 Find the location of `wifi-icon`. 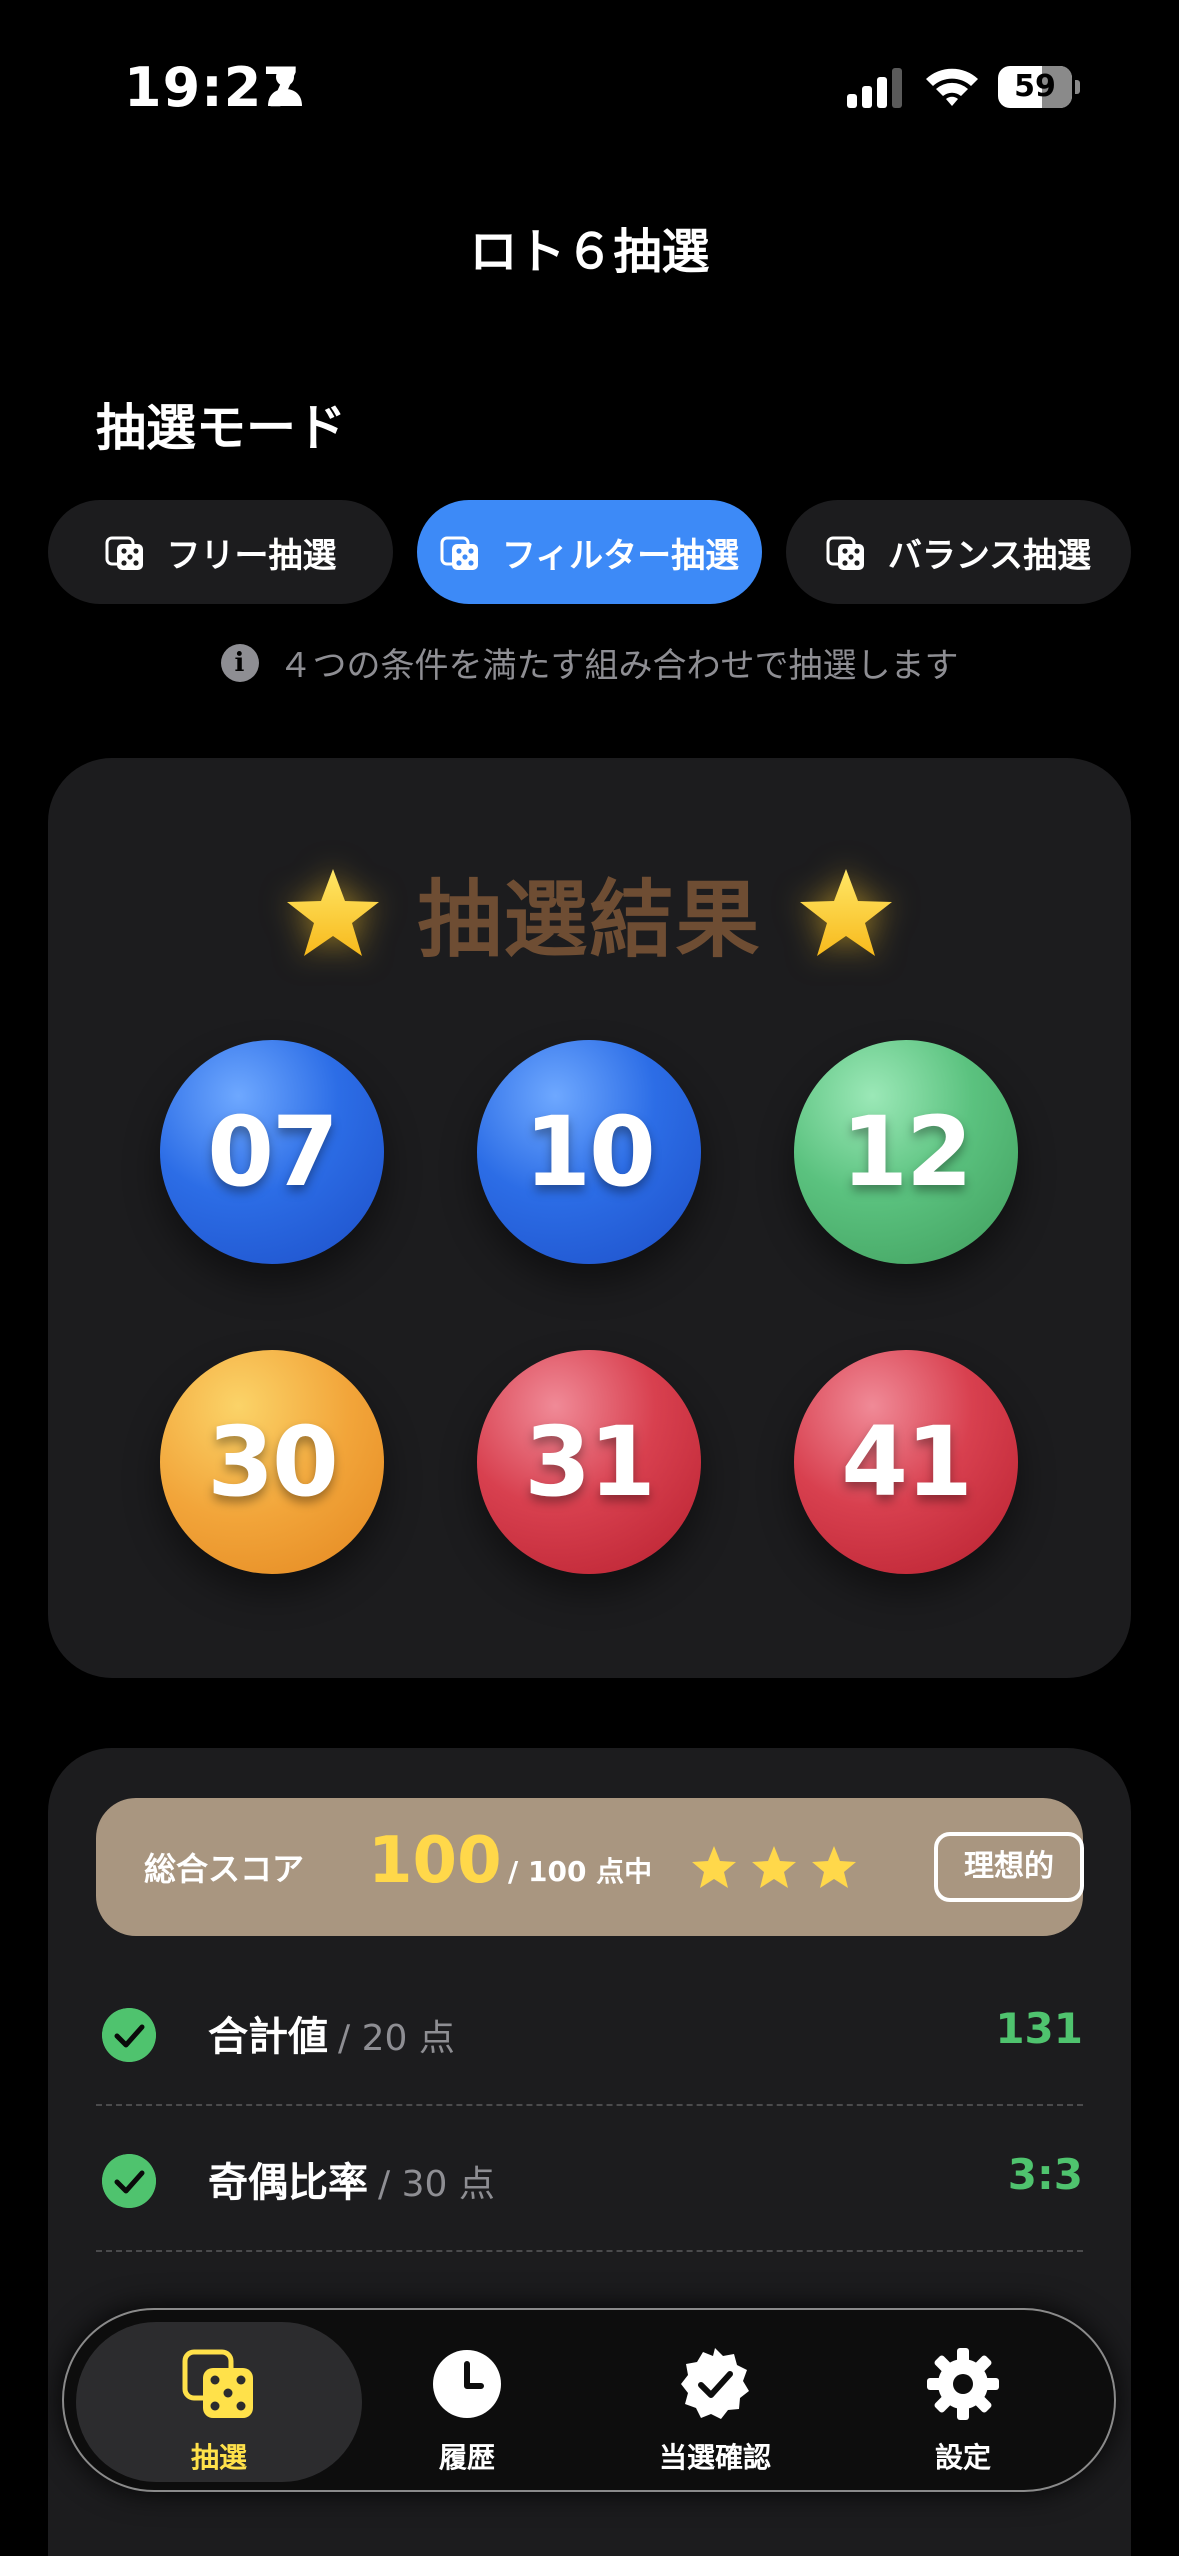

wifi-icon is located at coordinates (952, 87).